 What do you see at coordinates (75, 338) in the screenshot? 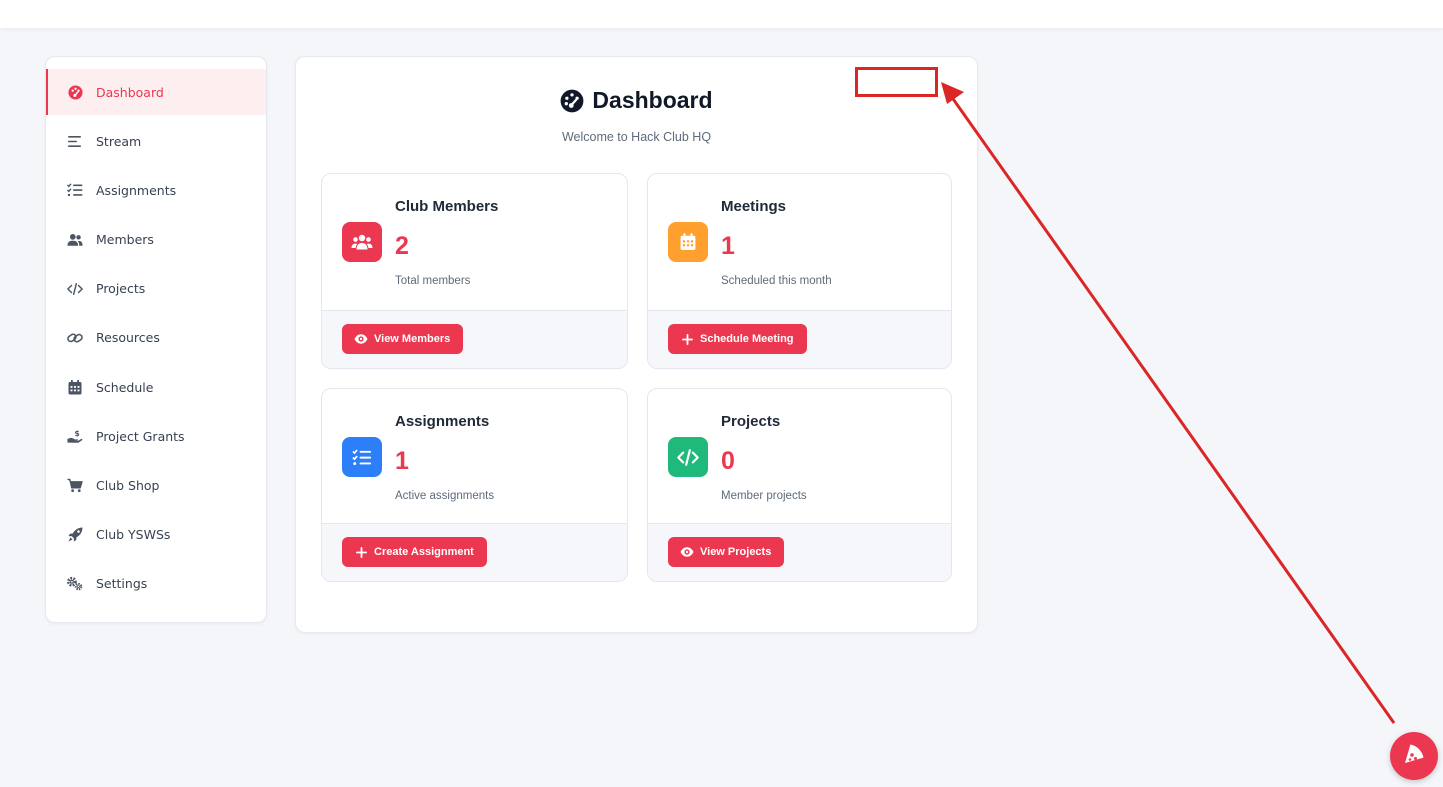
I see `link-icon` at bounding box center [75, 338].